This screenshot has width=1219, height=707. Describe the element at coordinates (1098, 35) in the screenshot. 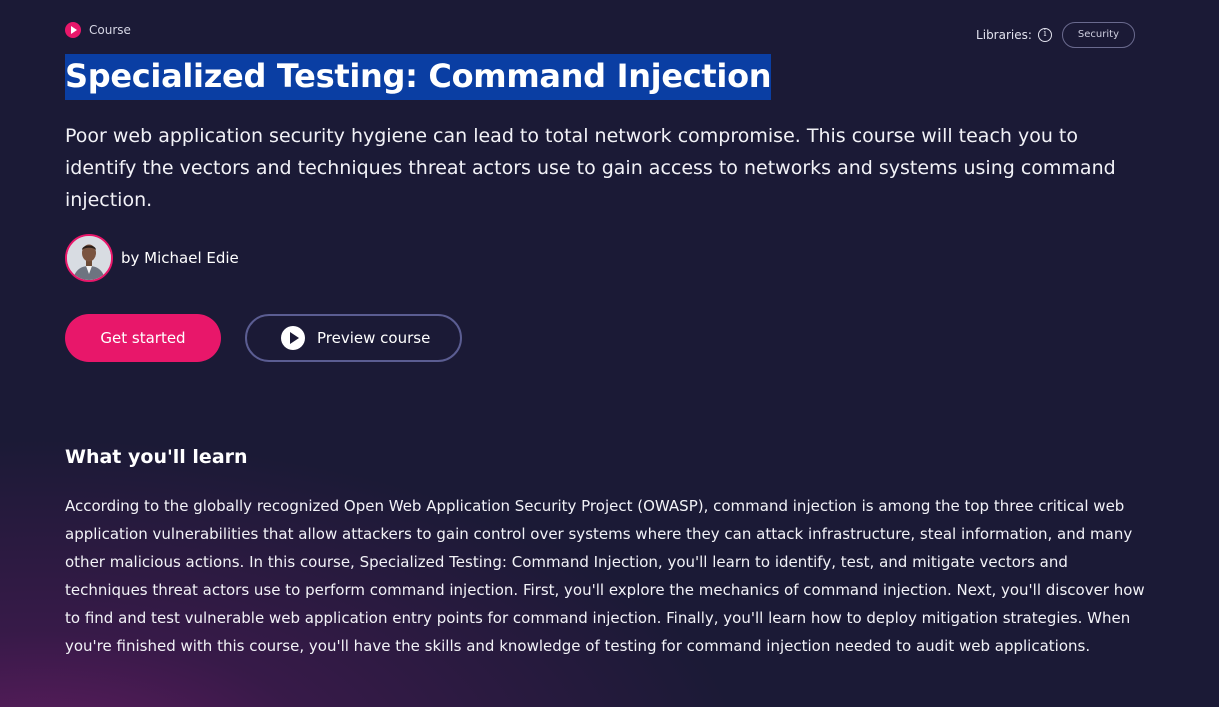

I see `library-tag-security: Security` at that location.